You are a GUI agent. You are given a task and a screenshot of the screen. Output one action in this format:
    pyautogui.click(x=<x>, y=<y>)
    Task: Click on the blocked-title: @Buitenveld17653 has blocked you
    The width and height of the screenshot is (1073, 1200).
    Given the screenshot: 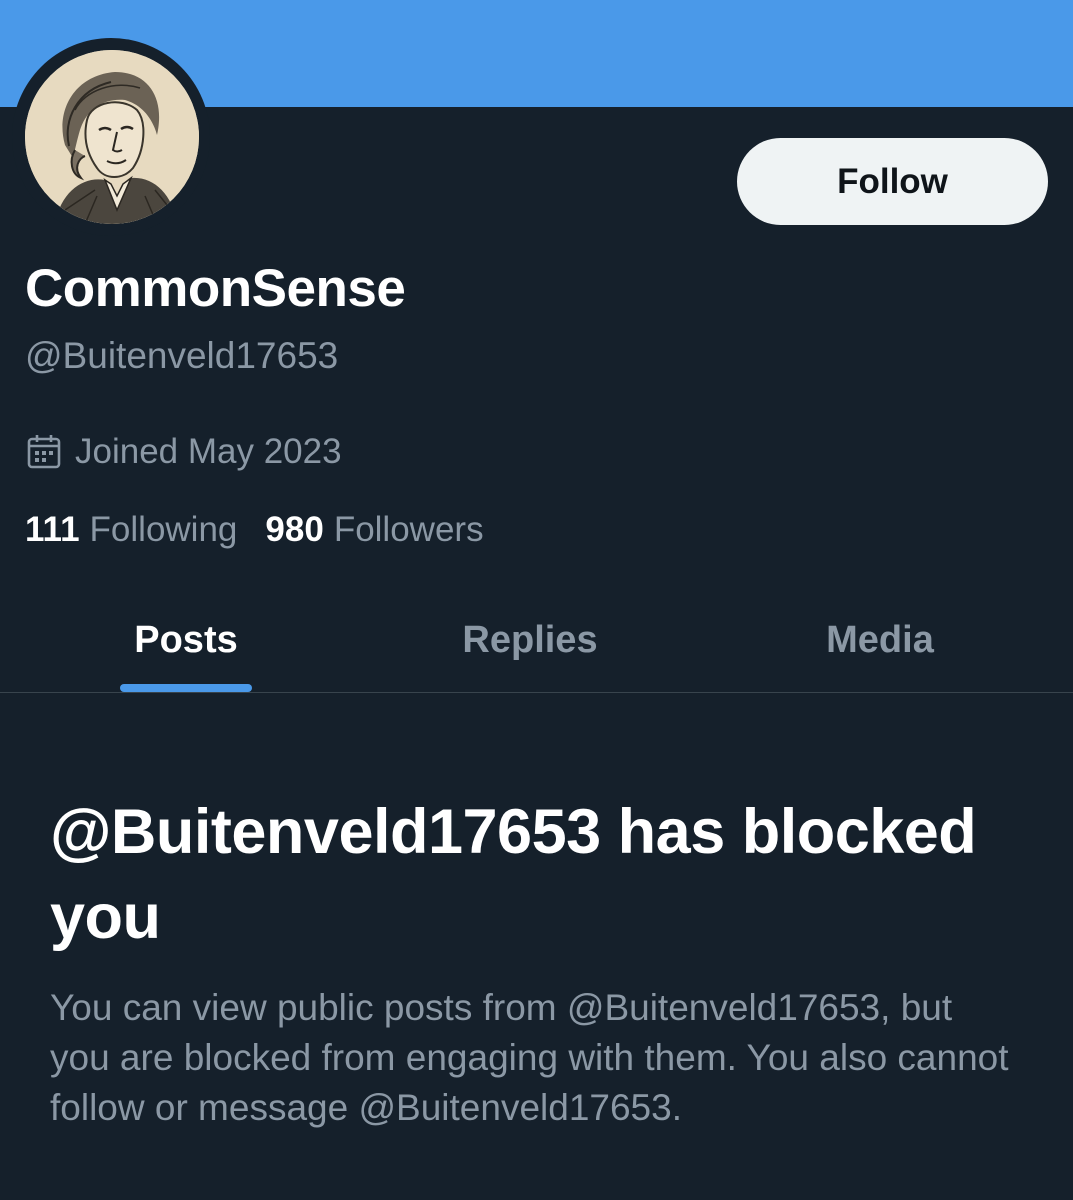 What is the action you would take?
    pyautogui.click(x=513, y=874)
    